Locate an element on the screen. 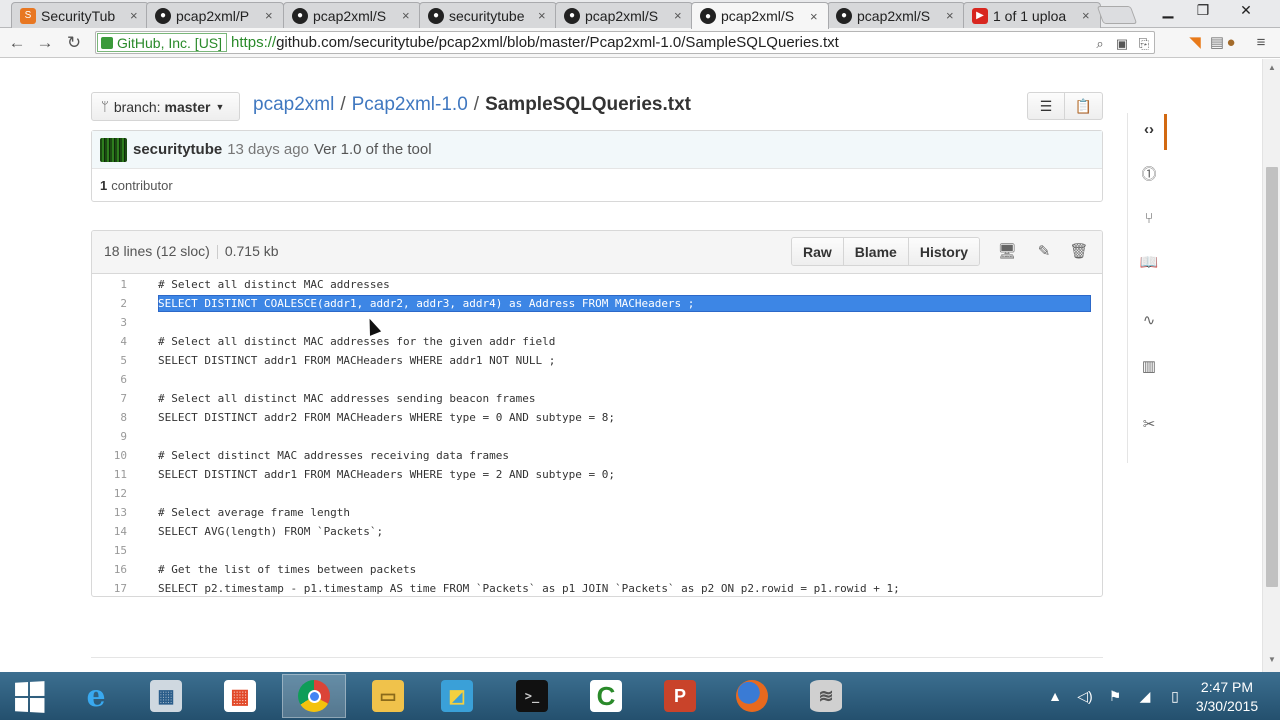 The height and width of the screenshot is (720, 1280). avatar is located at coordinates (113, 149).